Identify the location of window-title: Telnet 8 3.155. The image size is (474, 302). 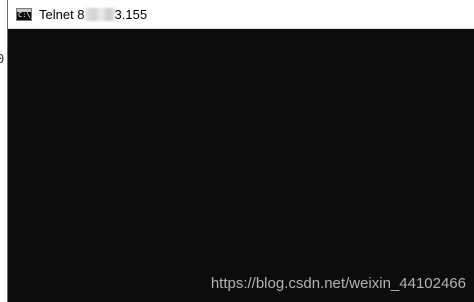
(93, 15).